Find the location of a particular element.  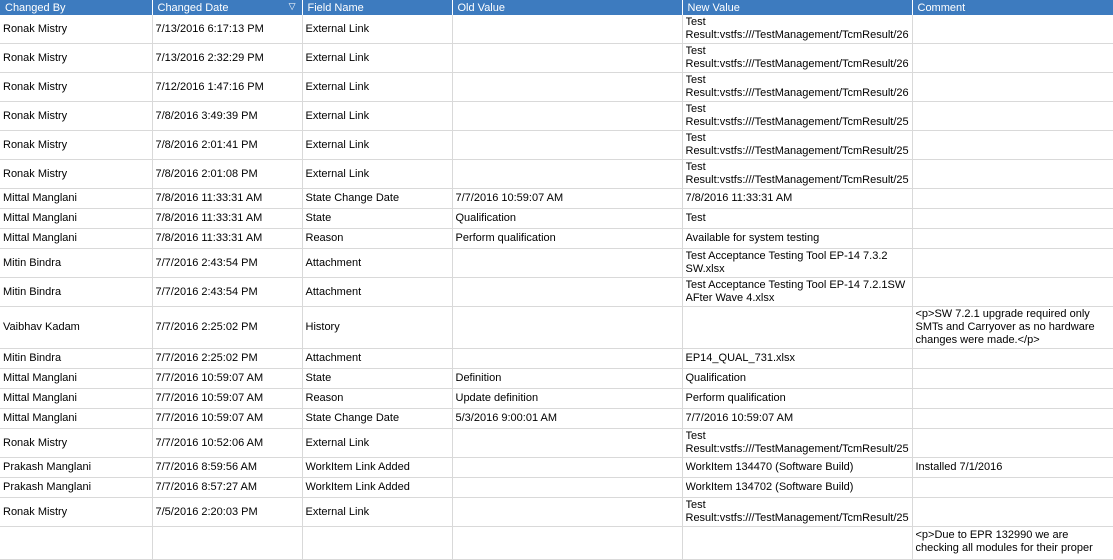

new-value-line-1: 7/8/2016 11:33:31 AM is located at coordinates (739, 198).